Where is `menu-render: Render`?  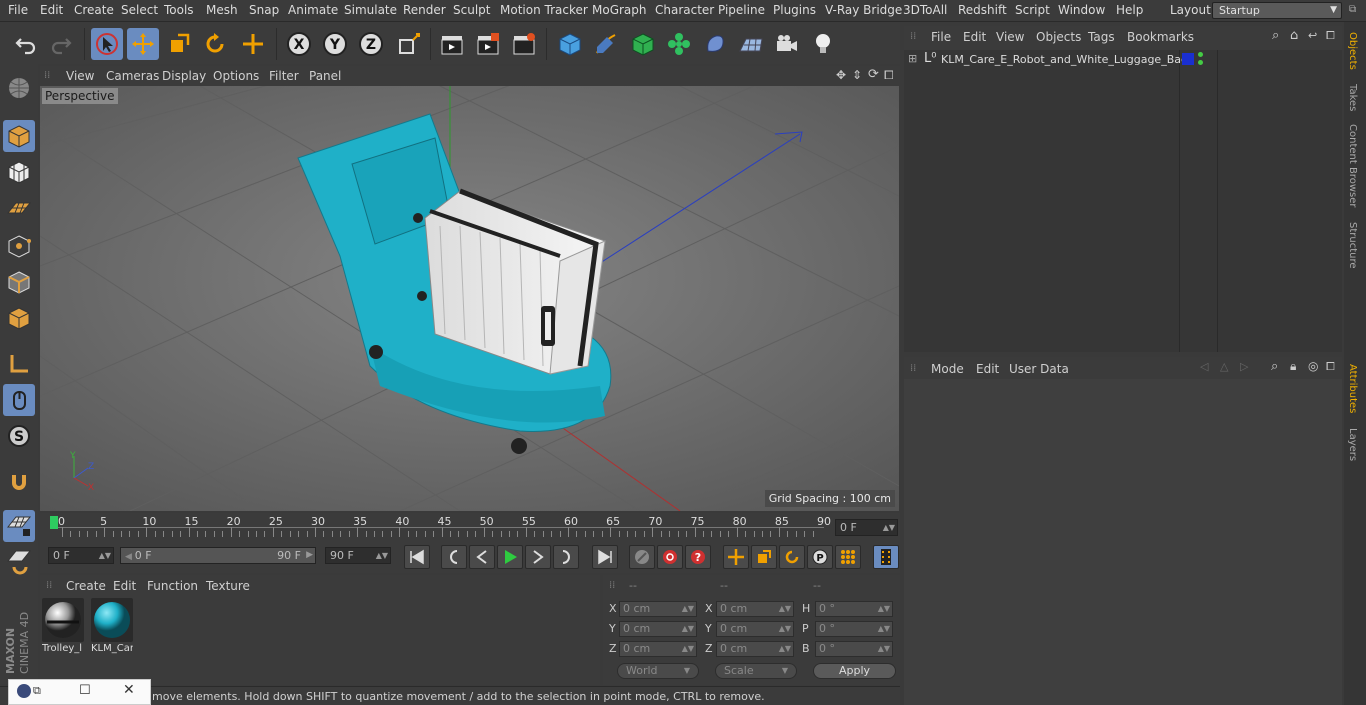 menu-render: Render is located at coordinates (424, 10).